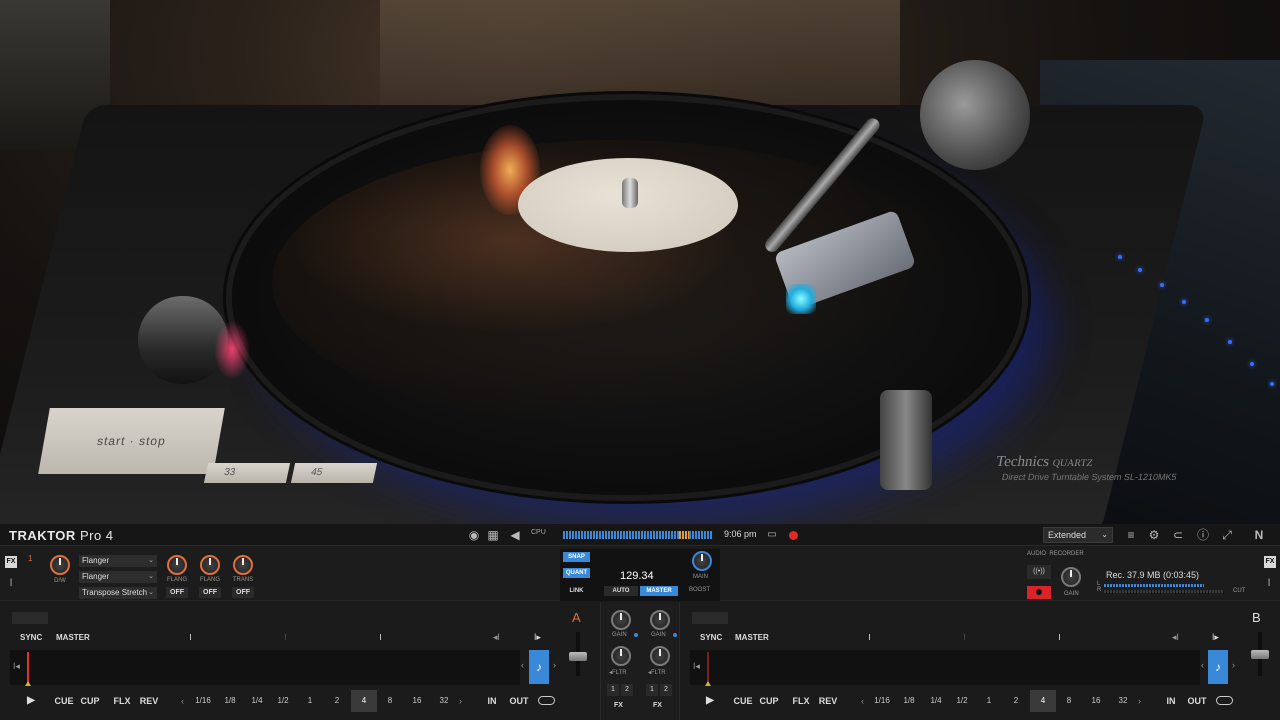  Describe the element at coordinates (1154, 535) in the screenshot. I see `gear-icon: ⚙` at that location.